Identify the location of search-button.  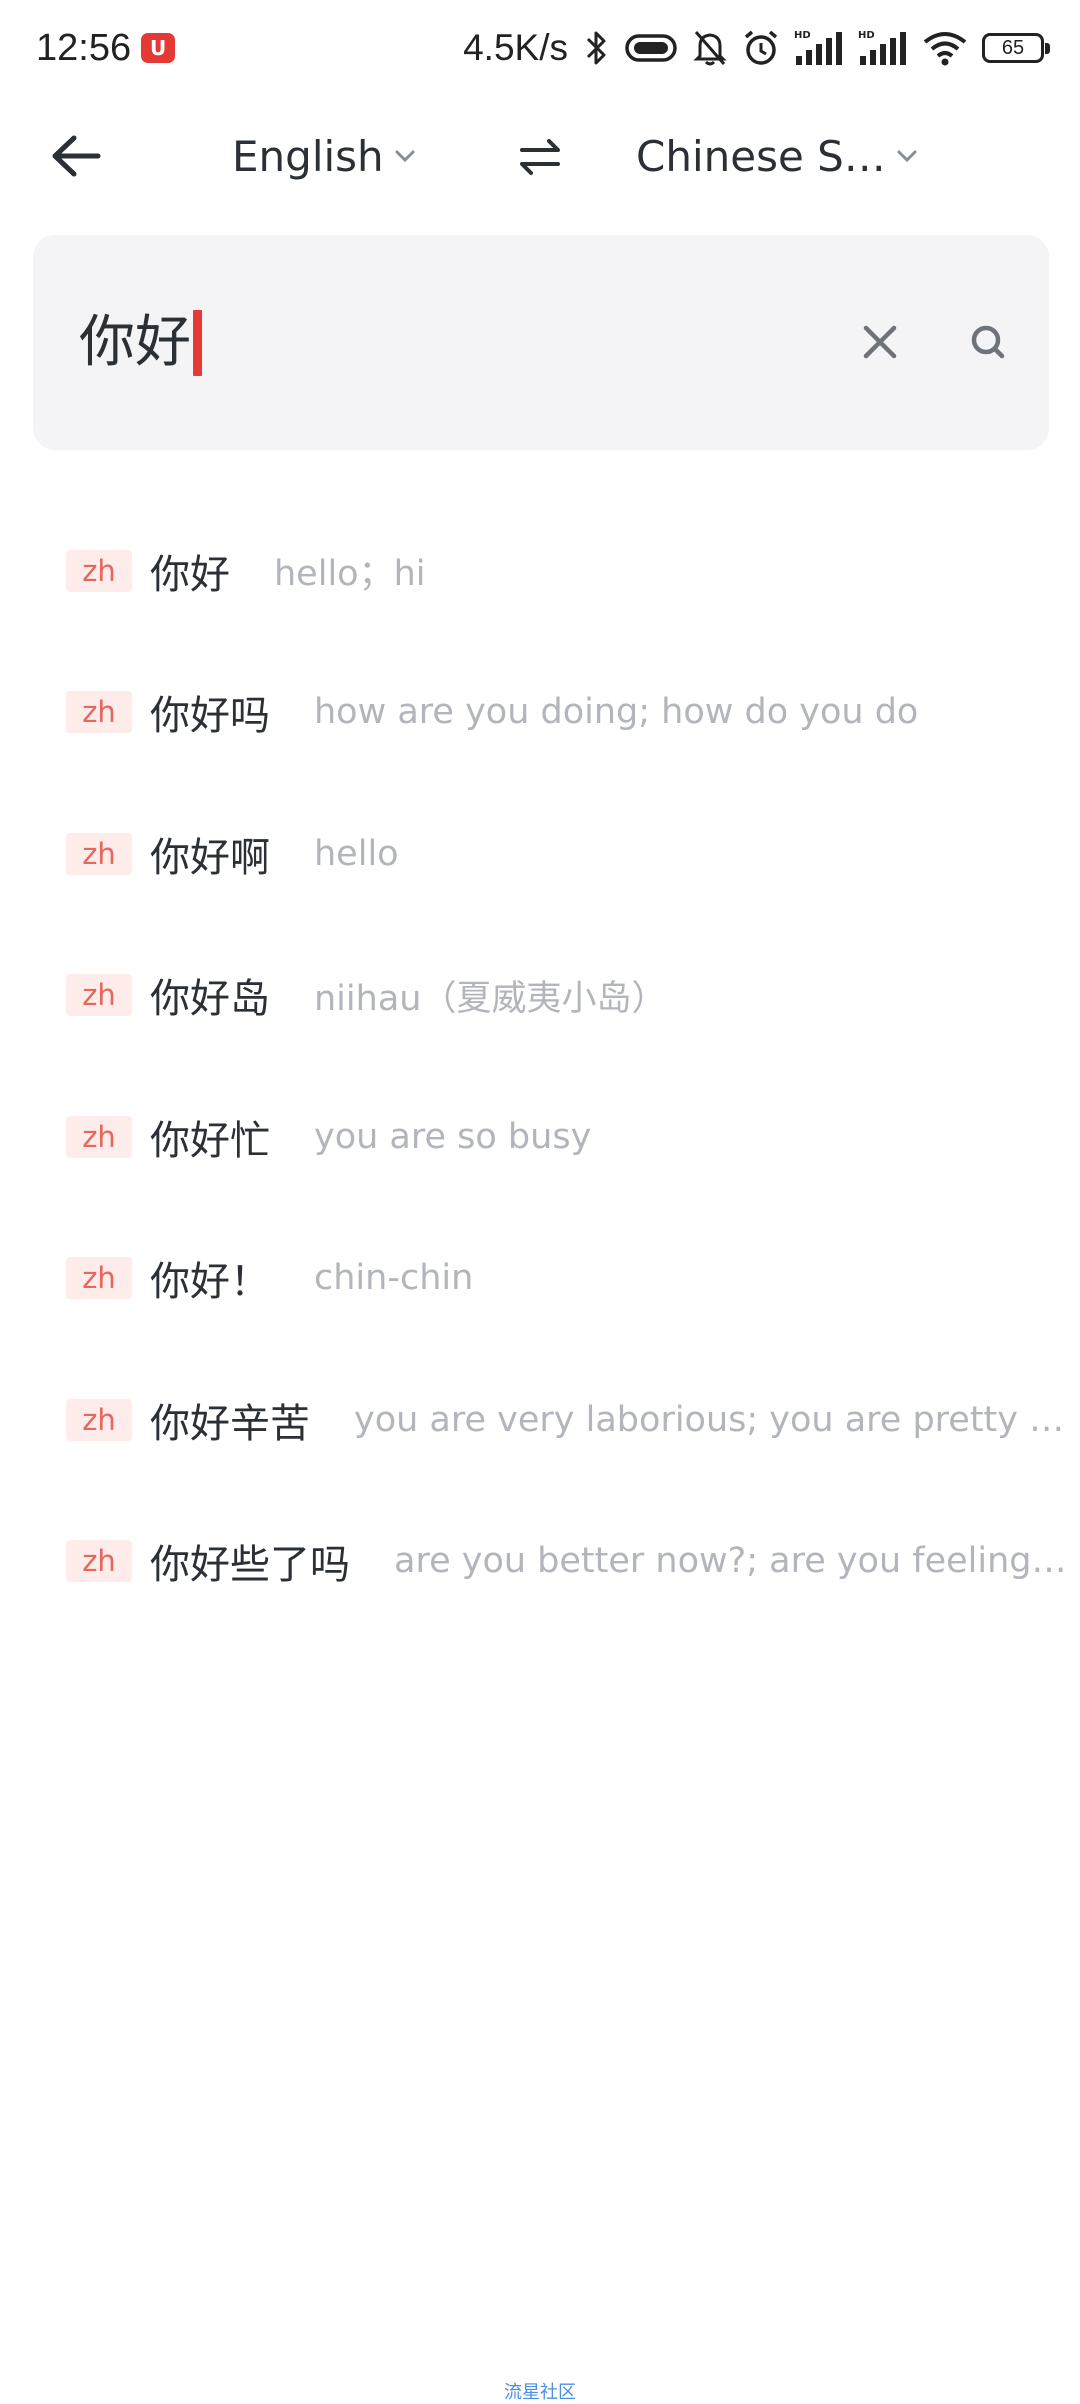
(988, 342).